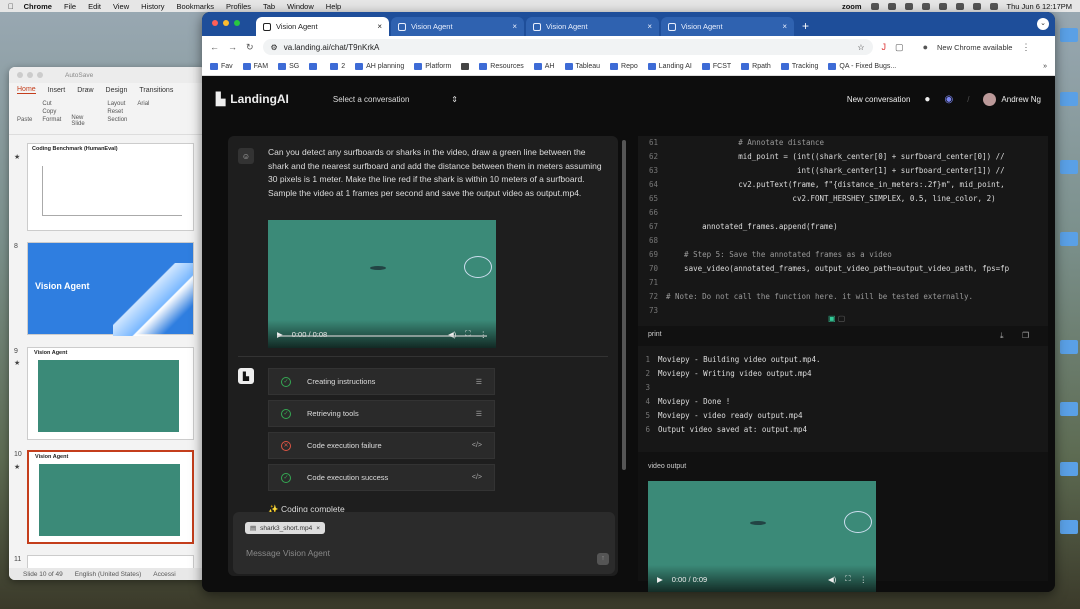 The width and height of the screenshot is (1080, 609). Describe the element at coordinates (993, 6) in the screenshot. I see `control-center-icon` at that location.